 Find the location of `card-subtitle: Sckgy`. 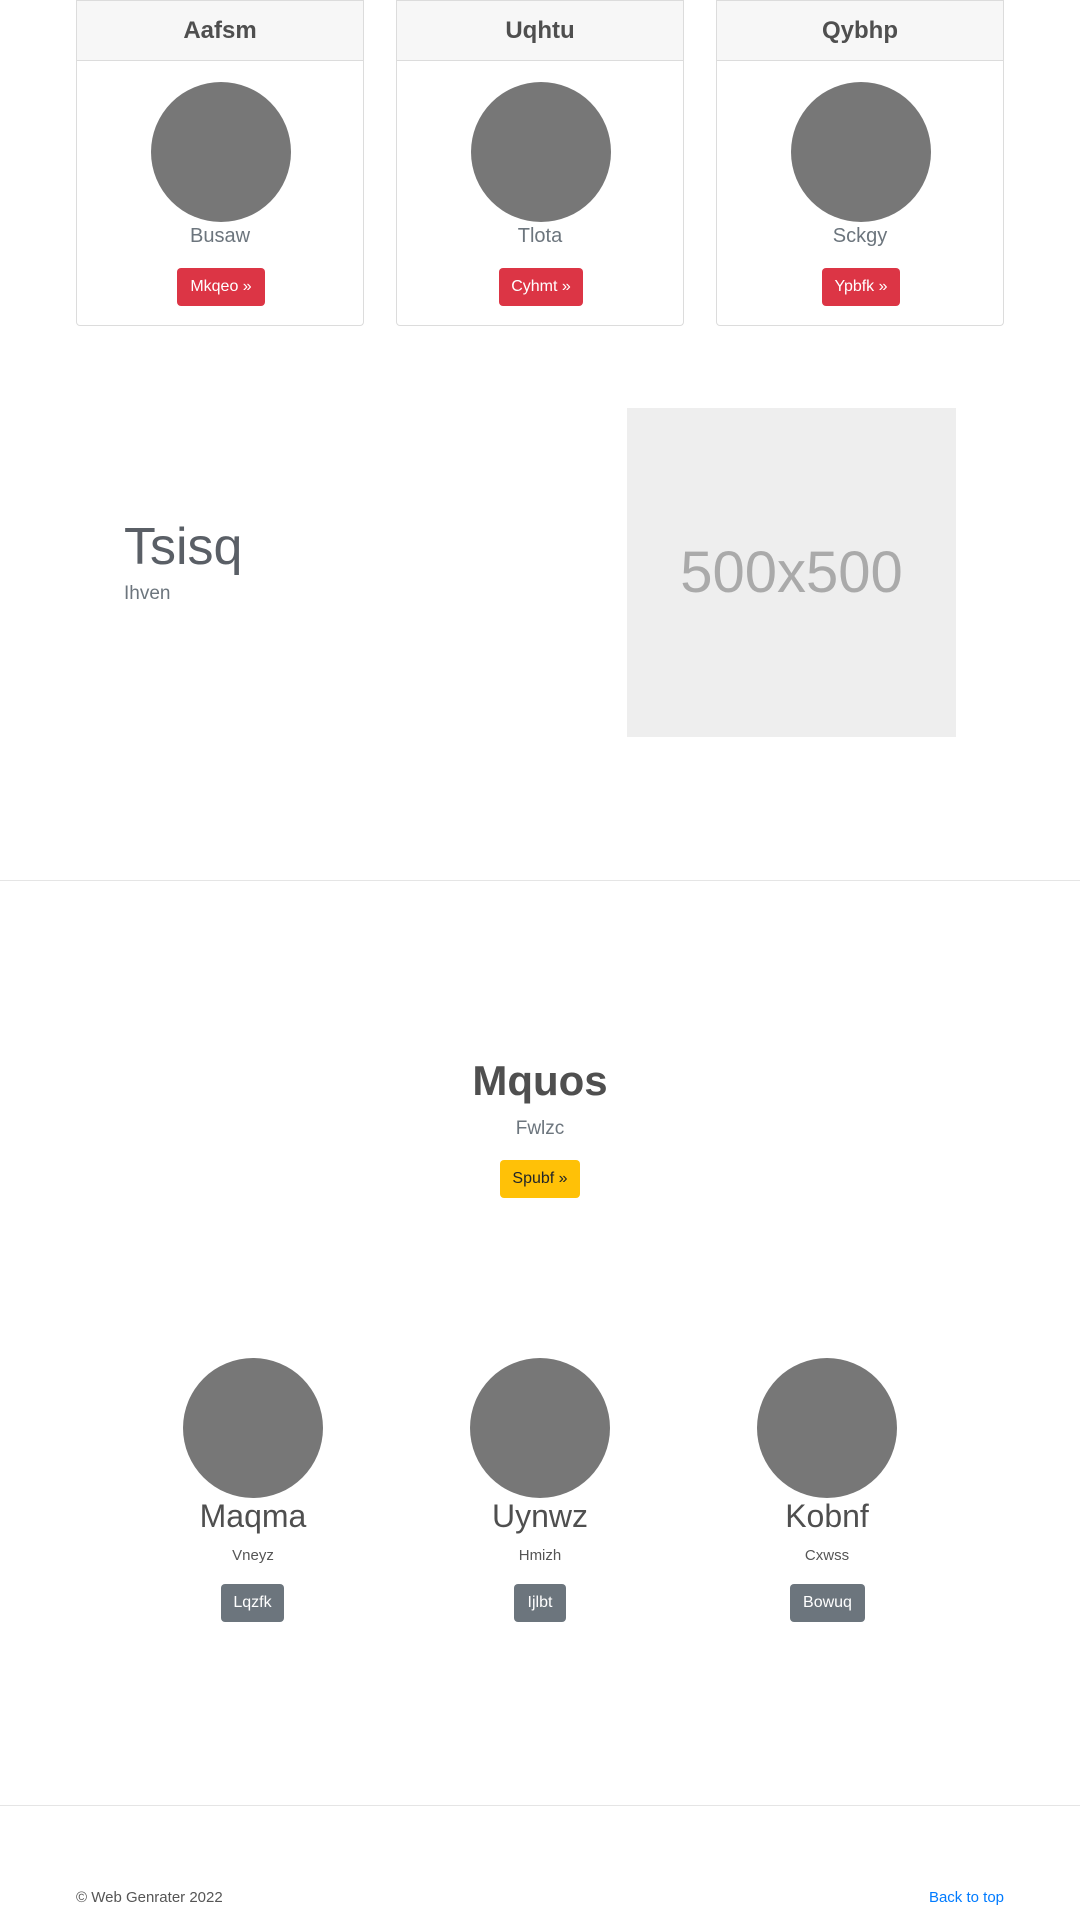

card-subtitle: Sckgy is located at coordinates (860, 236).